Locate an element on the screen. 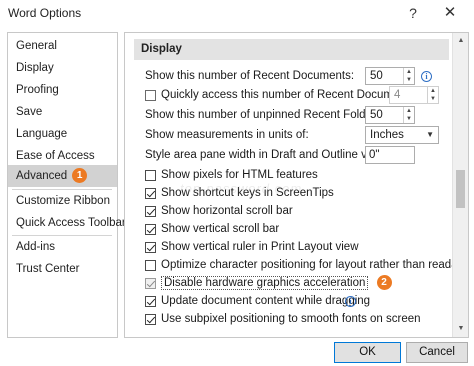  chevron-down-icon: ▼ is located at coordinates (430, 134).